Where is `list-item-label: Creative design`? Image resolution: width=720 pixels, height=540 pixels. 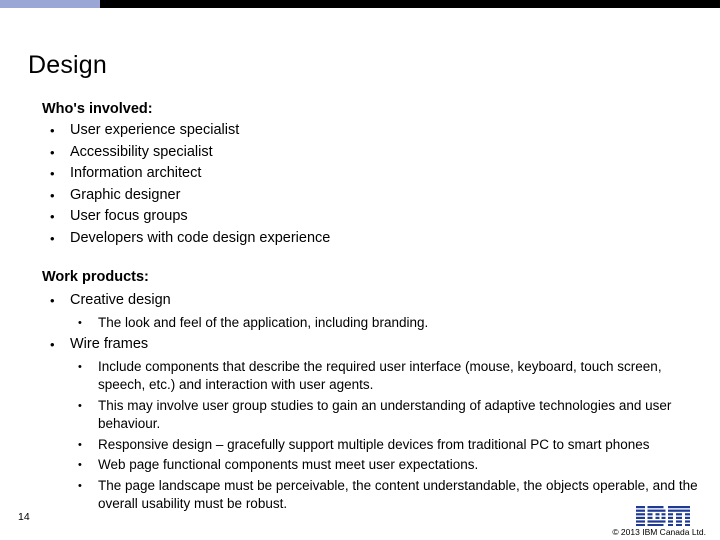 list-item-label: Creative design is located at coordinates (120, 300).